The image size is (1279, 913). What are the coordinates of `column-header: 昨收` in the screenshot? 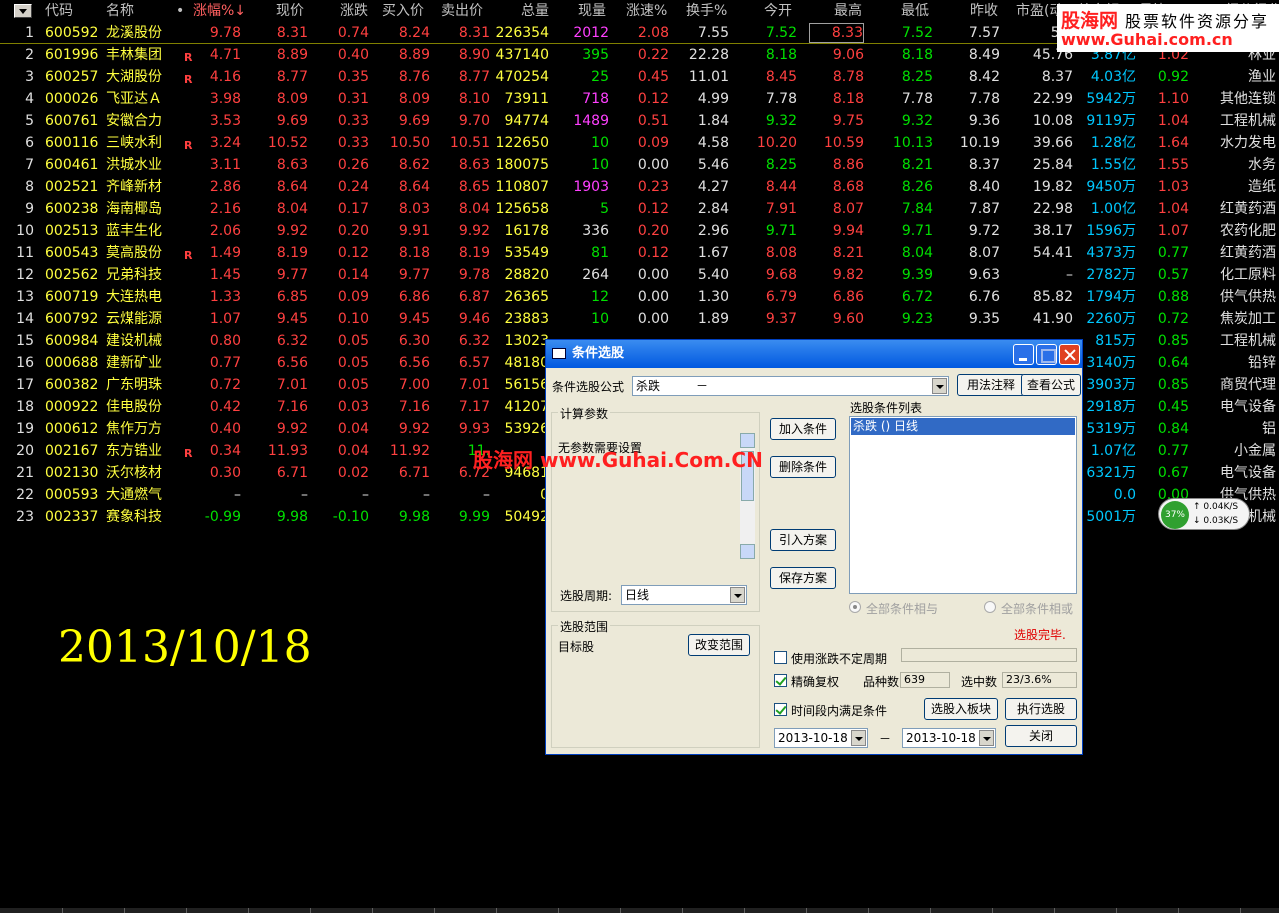 It's located at (984, 11).